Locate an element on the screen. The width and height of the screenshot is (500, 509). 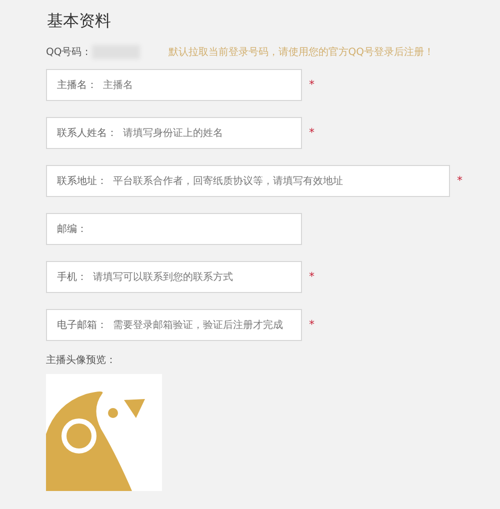
text-field: 主播名： 主播名 is located at coordinates (174, 85).